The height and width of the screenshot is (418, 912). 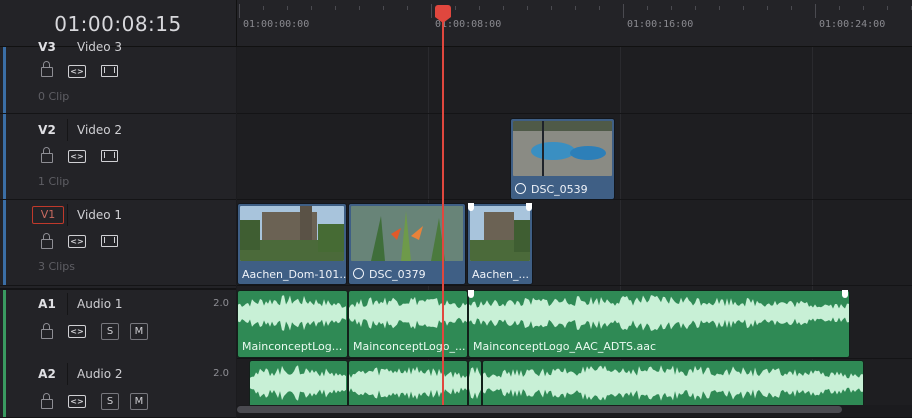 I want to click on track-name: Audio 1, so click(x=100, y=304).